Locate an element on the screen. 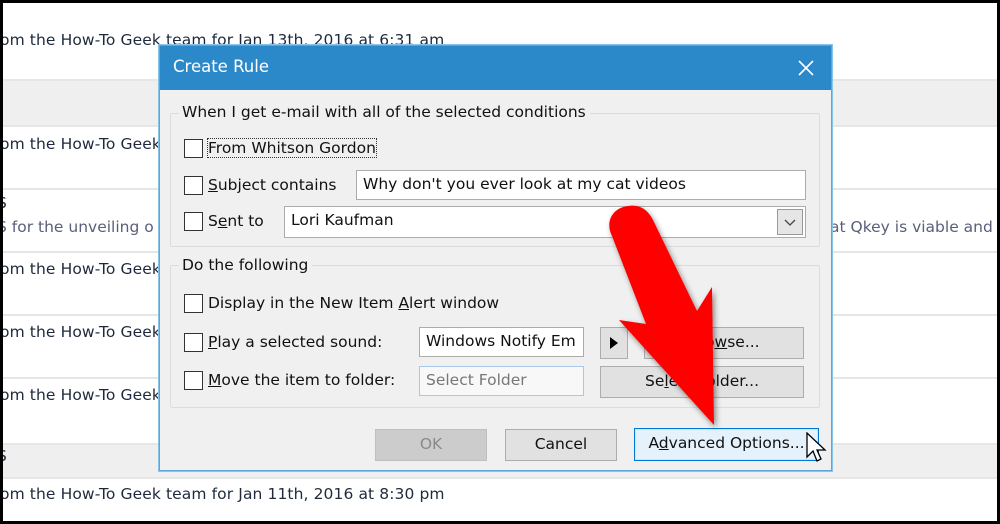 The height and width of the screenshot is (524, 1000). sent-to-dropdown-button is located at coordinates (790, 222).